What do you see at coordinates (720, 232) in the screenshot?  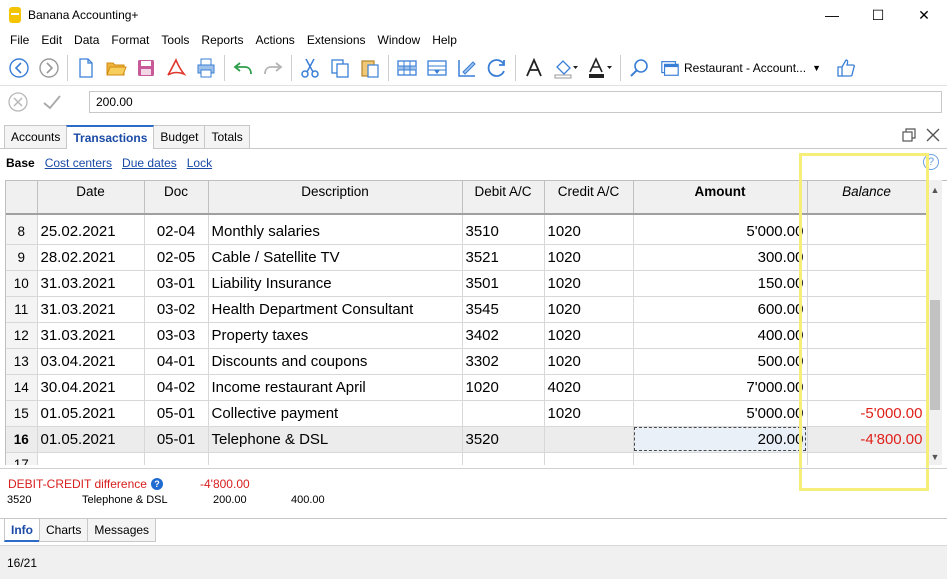 I see `cell-amount: 5'000.00` at bounding box center [720, 232].